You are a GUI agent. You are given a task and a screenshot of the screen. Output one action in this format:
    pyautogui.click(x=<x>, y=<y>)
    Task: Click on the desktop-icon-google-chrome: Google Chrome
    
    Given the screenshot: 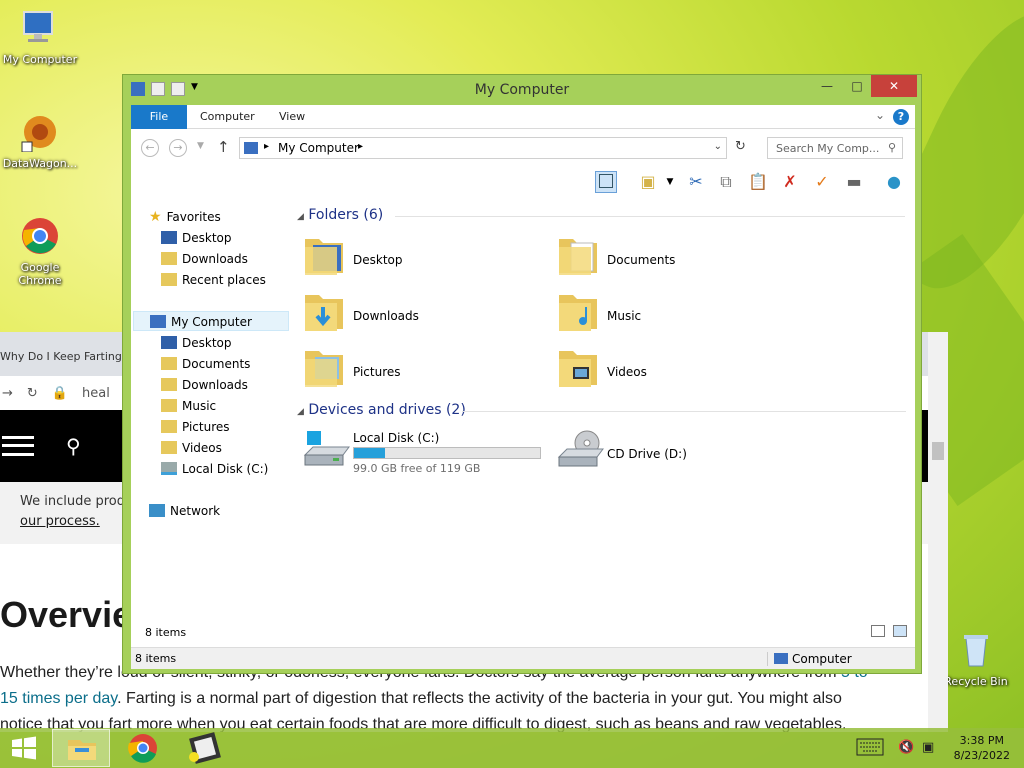 What is the action you would take?
    pyautogui.click(x=40, y=251)
    